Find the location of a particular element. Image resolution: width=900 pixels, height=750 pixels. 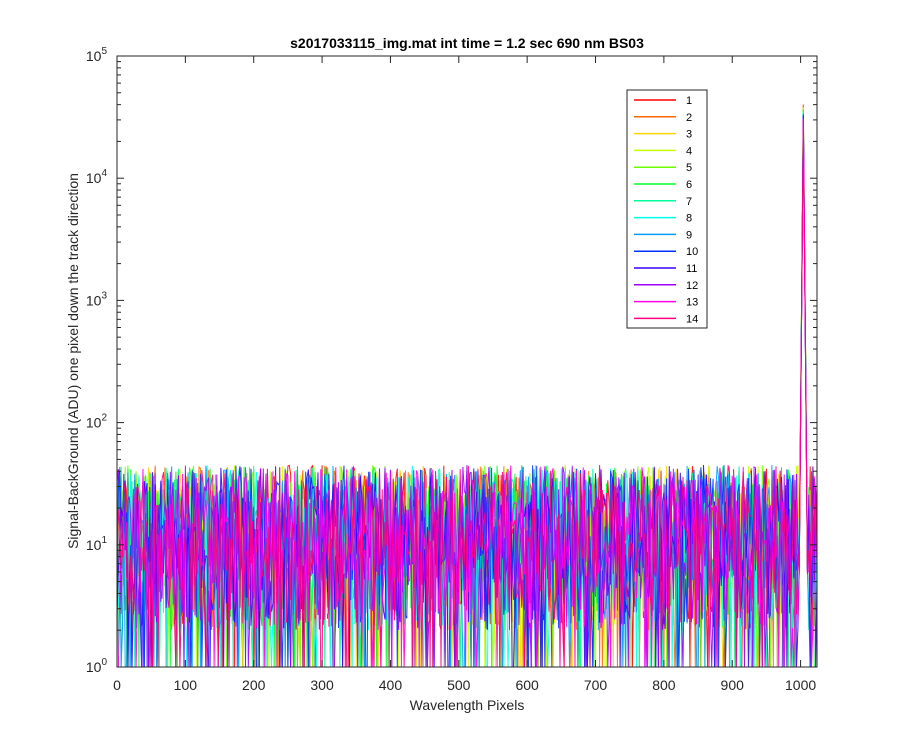

x-tick-label: 400 is located at coordinates (391, 685).